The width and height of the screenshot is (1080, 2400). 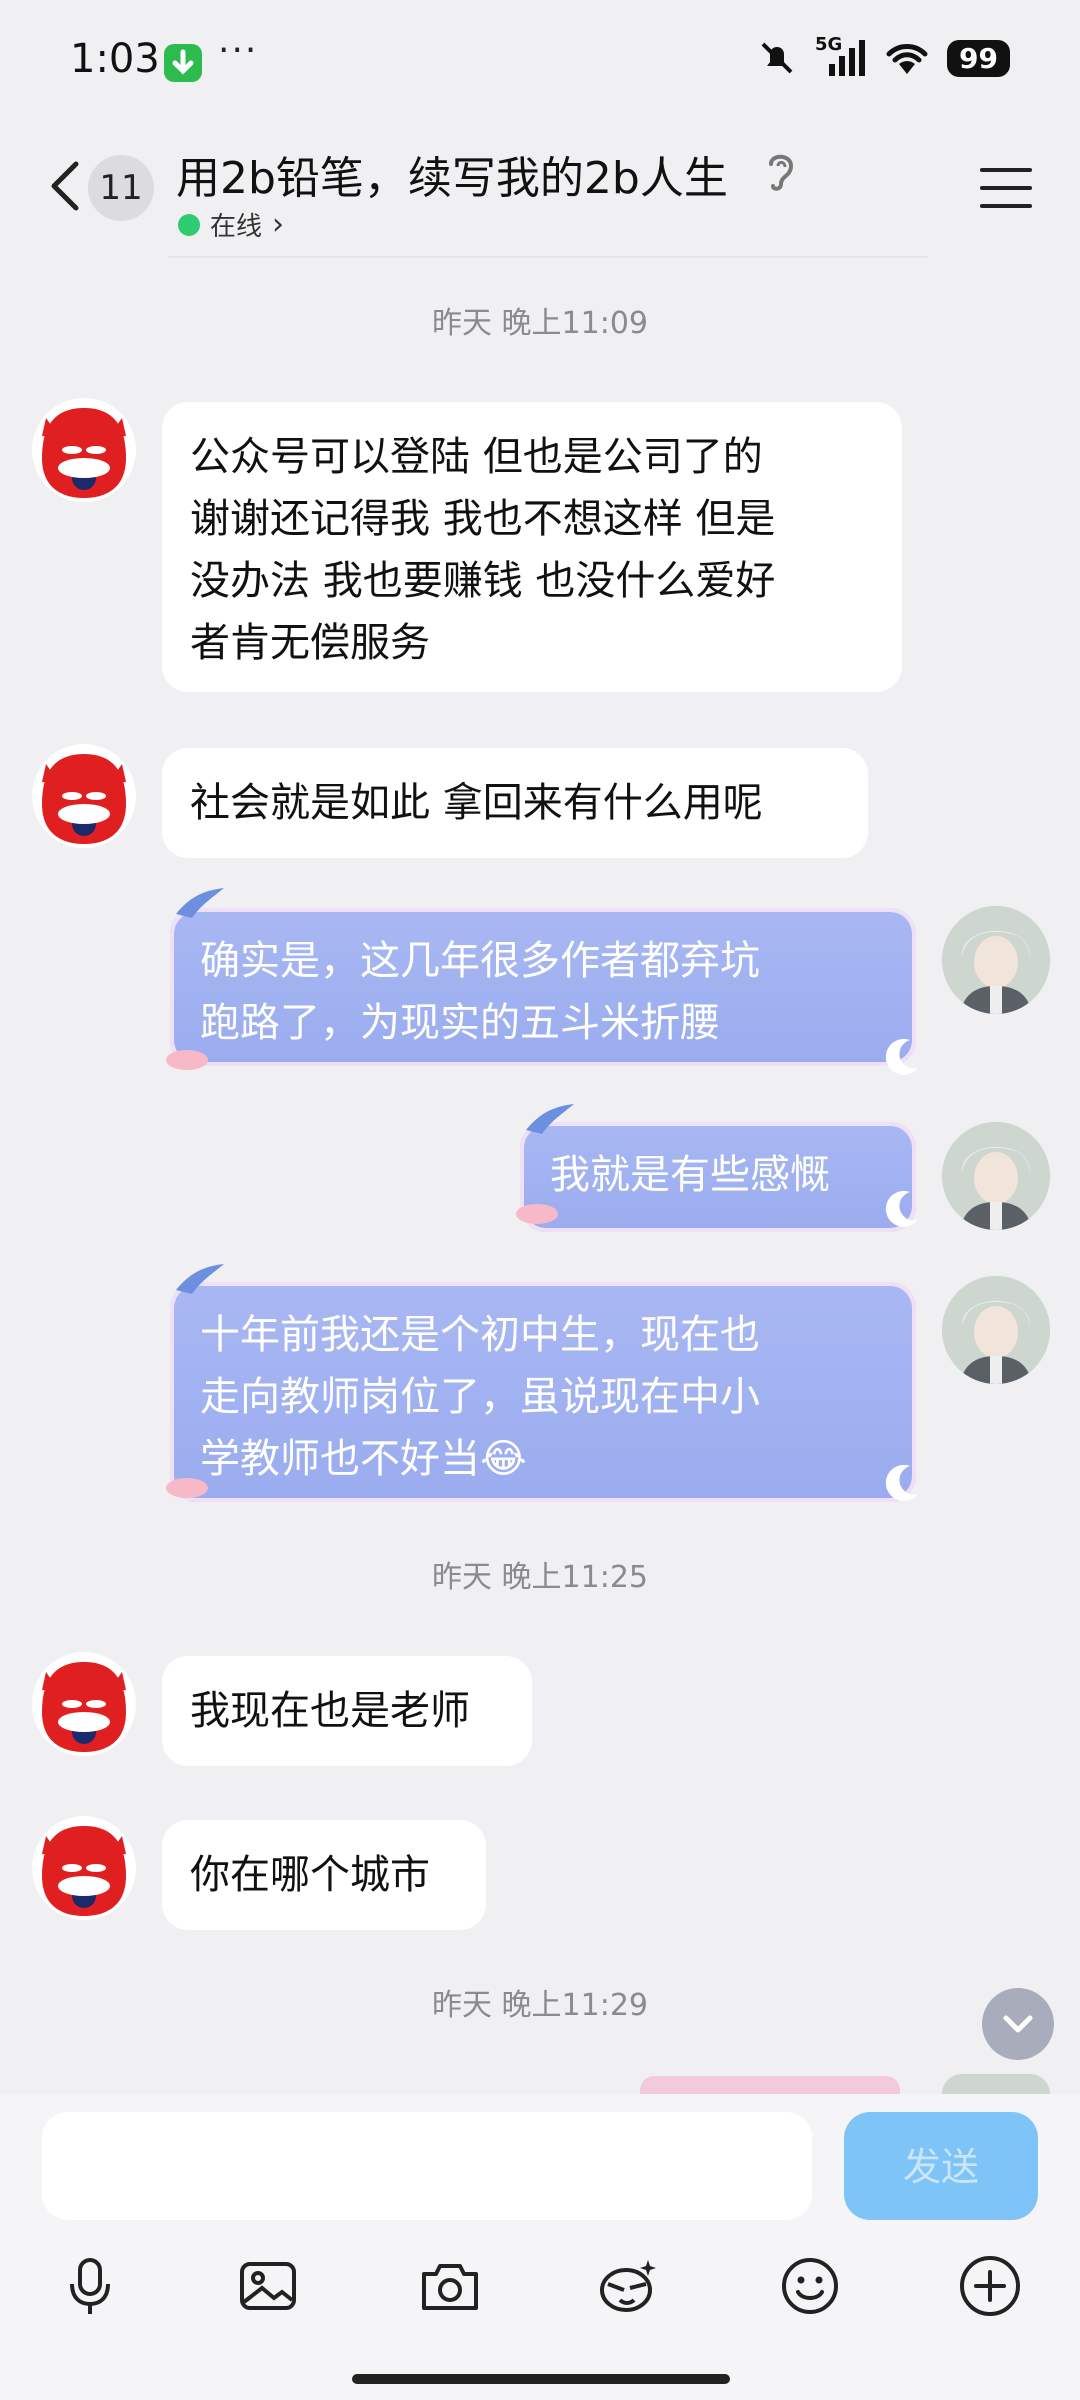 What do you see at coordinates (540, 323) in the screenshot?
I see `timestamp: 昨天 晚上11:09` at bounding box center [540, 323].